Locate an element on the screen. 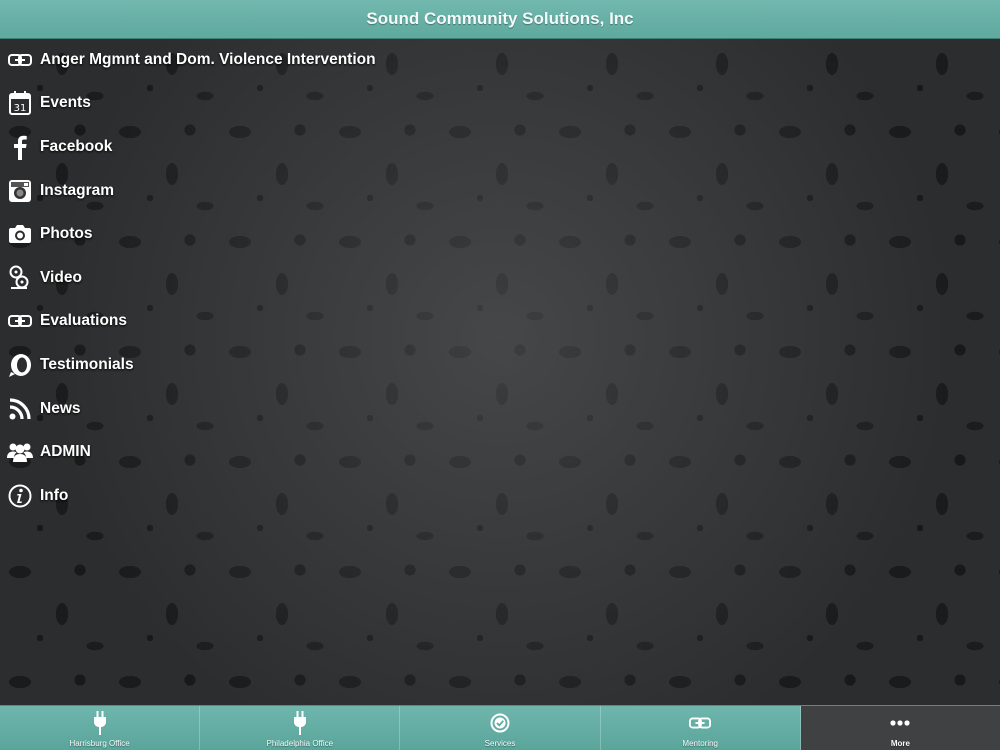 This screenshot has height=750, width=1000. tab-label: Mentoring is located at coordinates (700, 743).